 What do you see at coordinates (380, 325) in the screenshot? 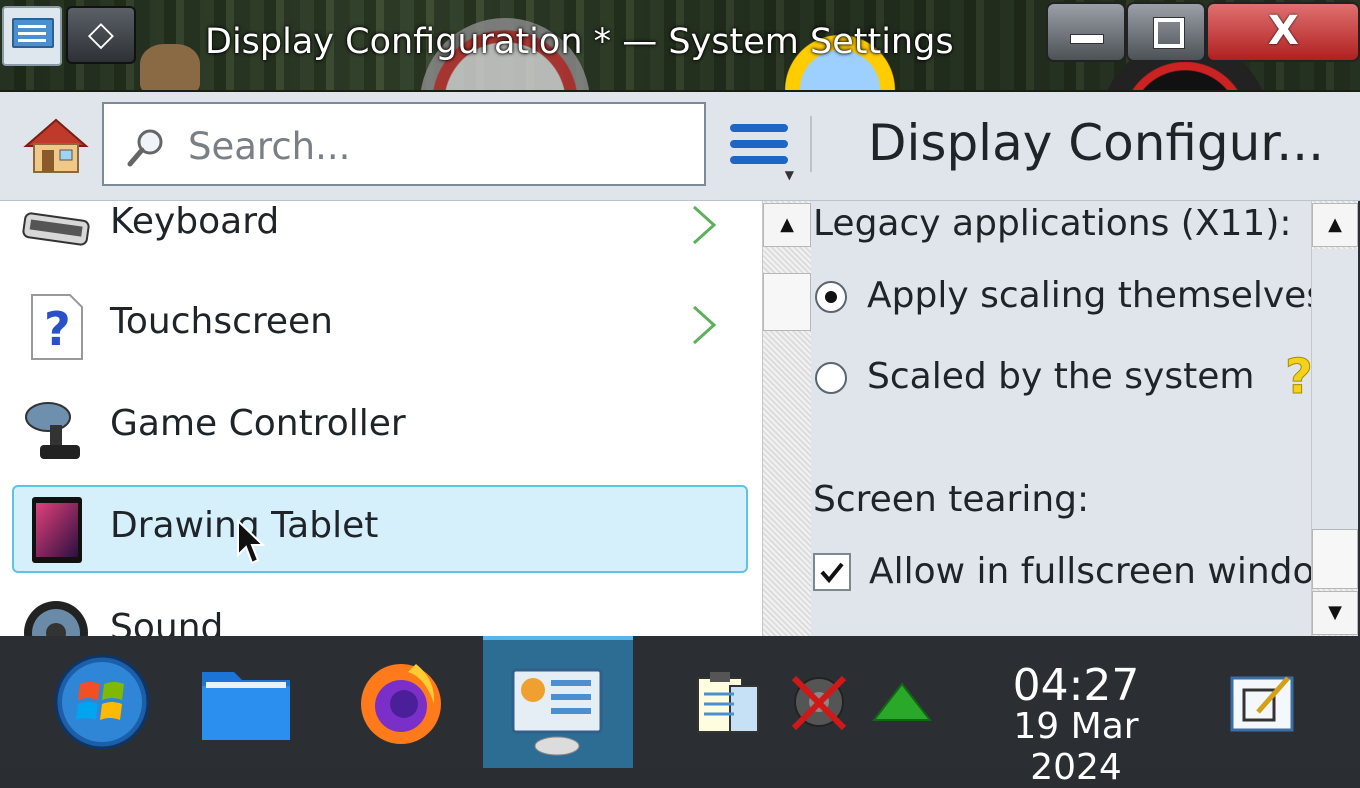
I see `category-item-touchscreen: ? Touchscreen` at bounding box center [380, 325].